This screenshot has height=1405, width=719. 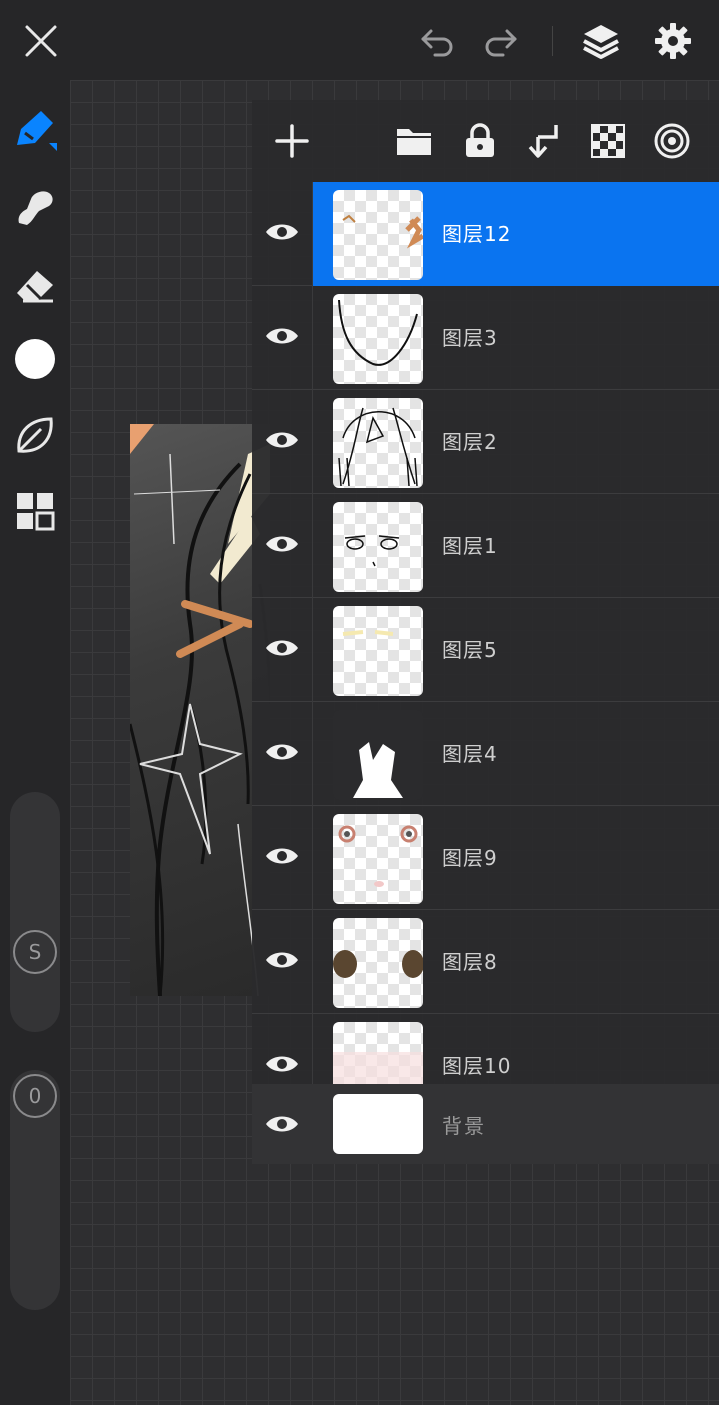 I want to click on layer-name: 图层8, so click(x=470, y=962).